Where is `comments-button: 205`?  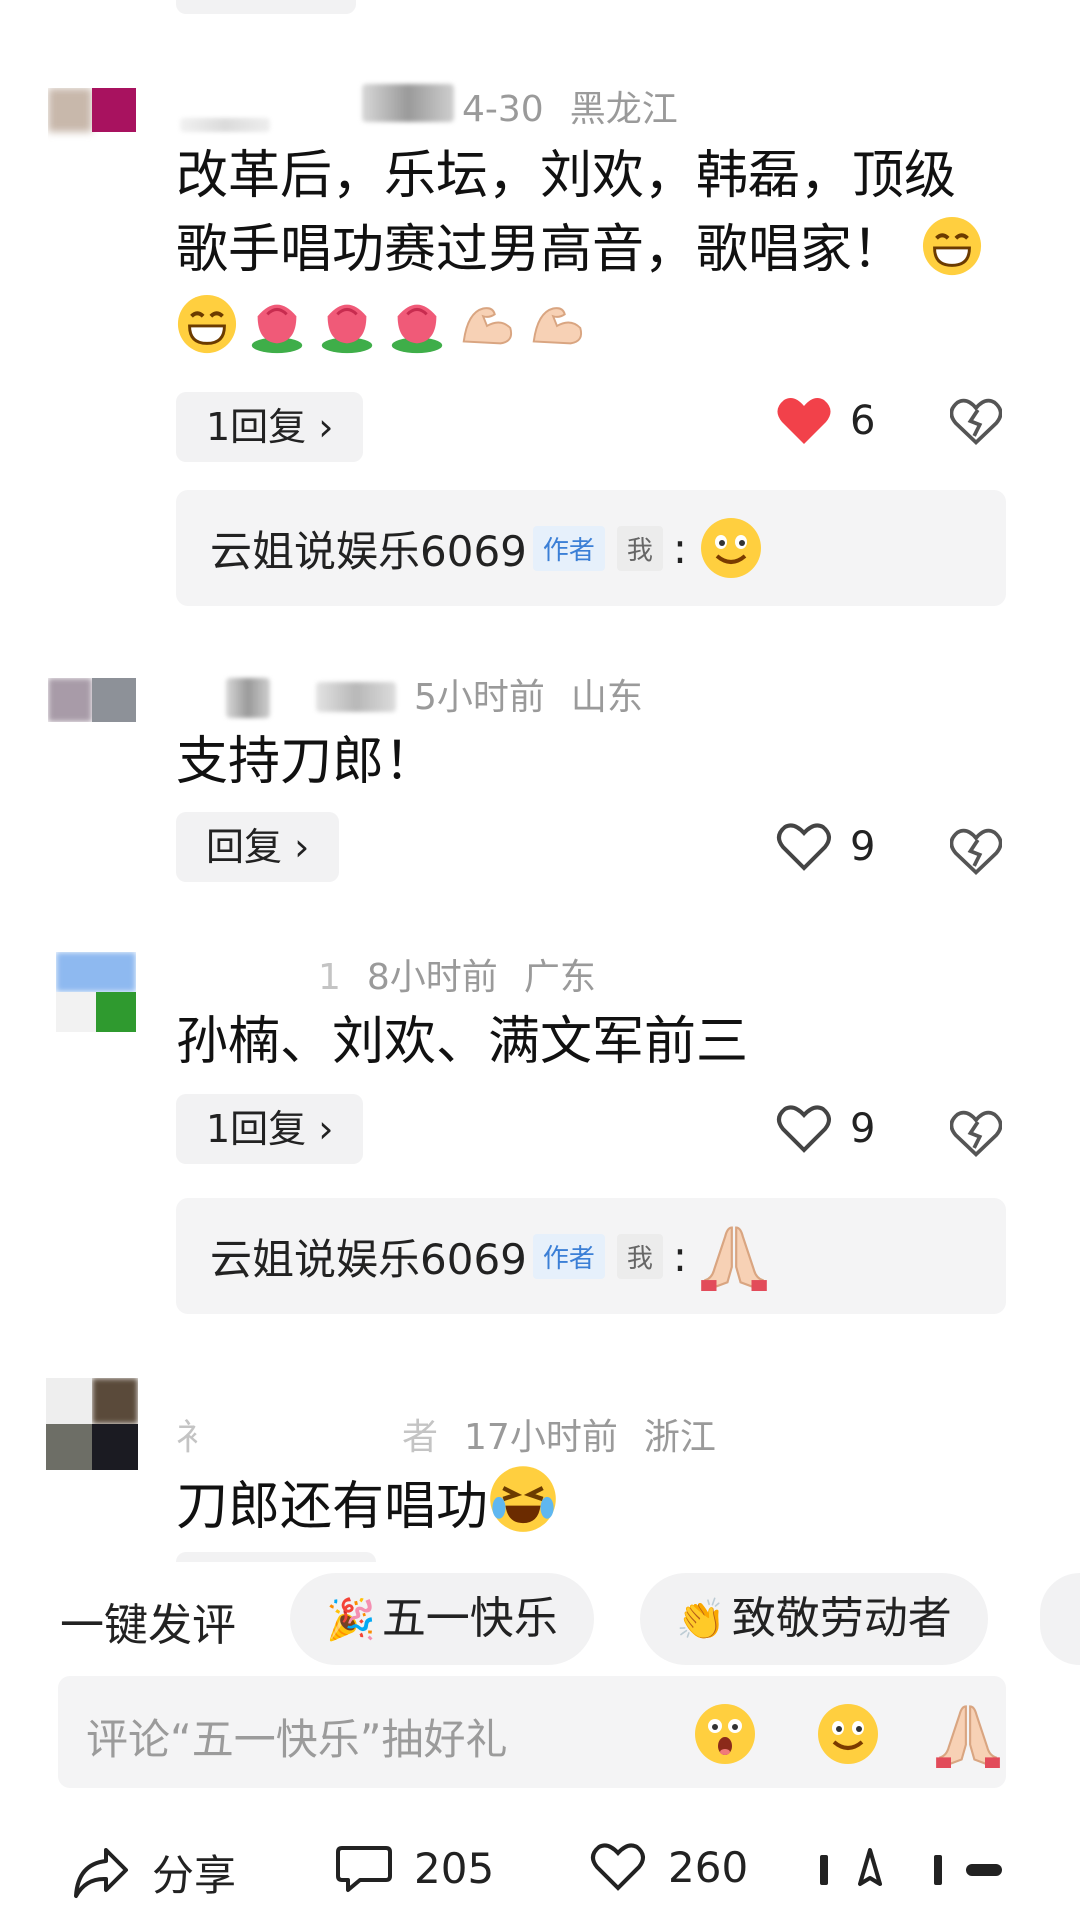
comments-button: 205 is located at coordinates (415, 1868).